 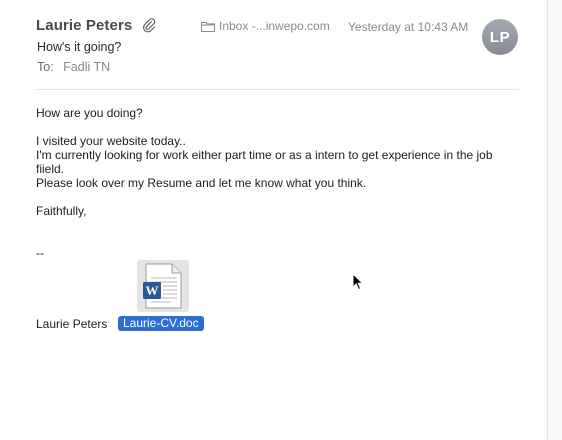 What do you see at coordinates (408, 27) in the screenshot?
I see `message-date: Yesterday at 10:43 AM` at bounding box center [408, 27].